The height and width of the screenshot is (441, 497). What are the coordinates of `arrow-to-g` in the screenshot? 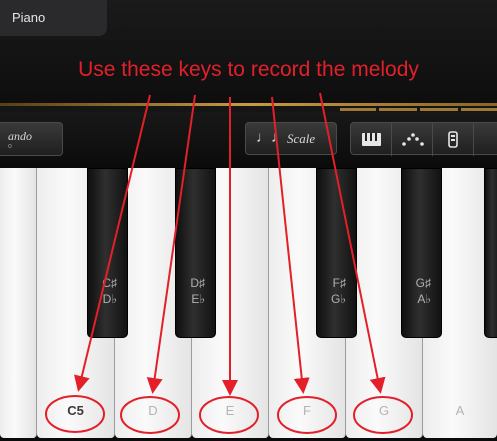 It's located at (352, 243).